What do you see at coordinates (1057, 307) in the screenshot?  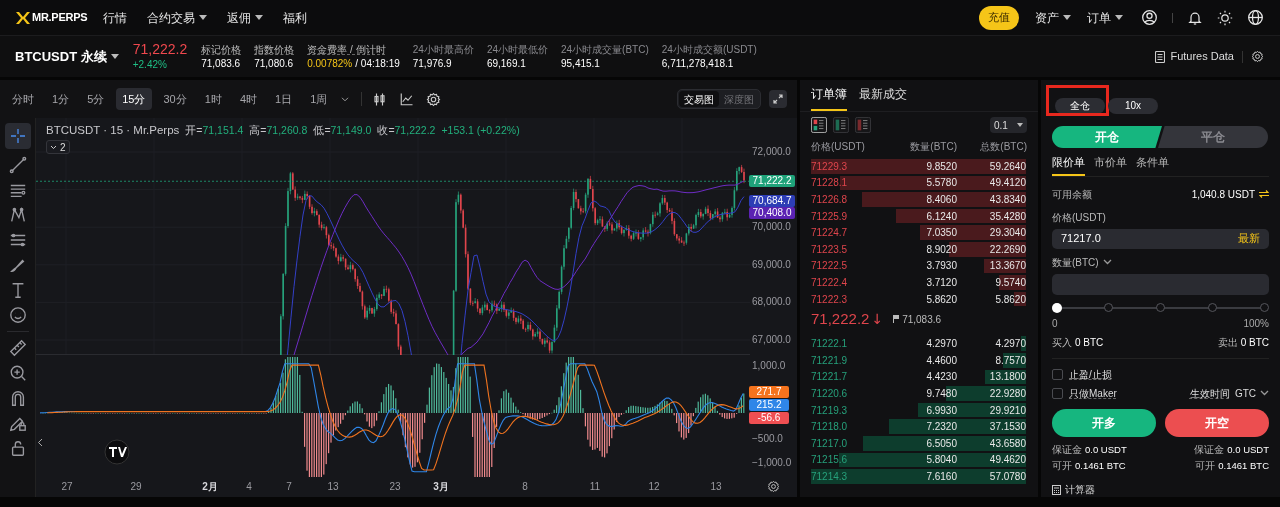 I see `slider-thumb` at bounding box center [1057, 307].